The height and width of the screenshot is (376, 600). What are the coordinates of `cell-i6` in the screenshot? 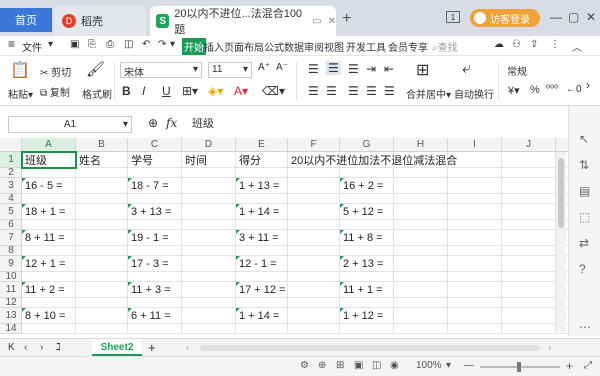 It's located at (475, 224).